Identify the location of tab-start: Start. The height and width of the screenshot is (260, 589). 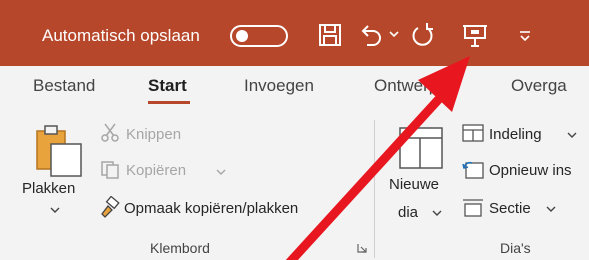
(167, 86).